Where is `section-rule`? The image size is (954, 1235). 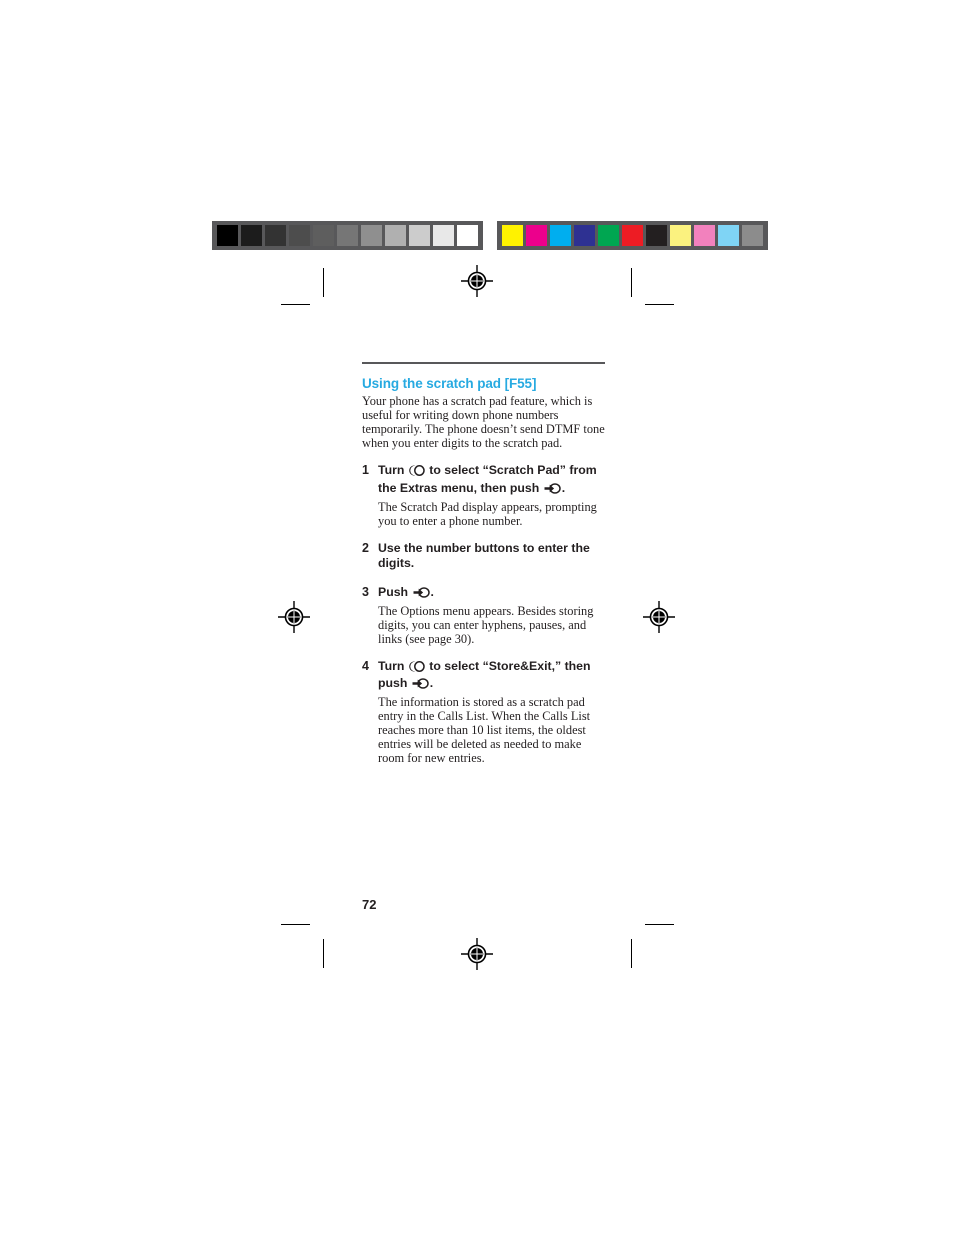 section-rule is located at coordinates (483, 363).